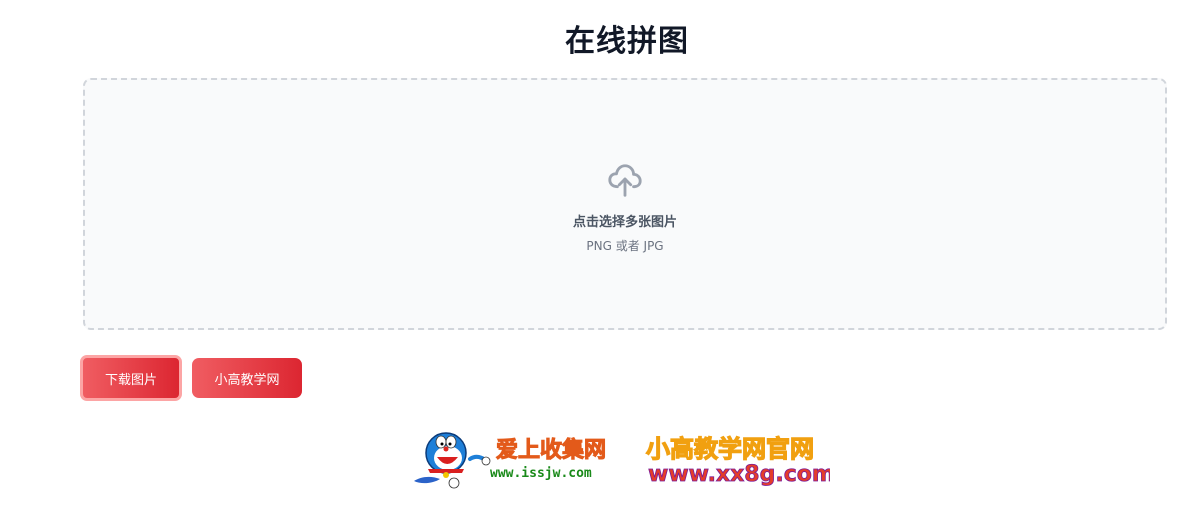 Image resolution: width=1198 pixels, height=523 pixels. What do you see at coordinates (624, 222) in the screenshot?
I see `dropzone-instruction: 点击选择多张图片` at bounding box center [624, 222].